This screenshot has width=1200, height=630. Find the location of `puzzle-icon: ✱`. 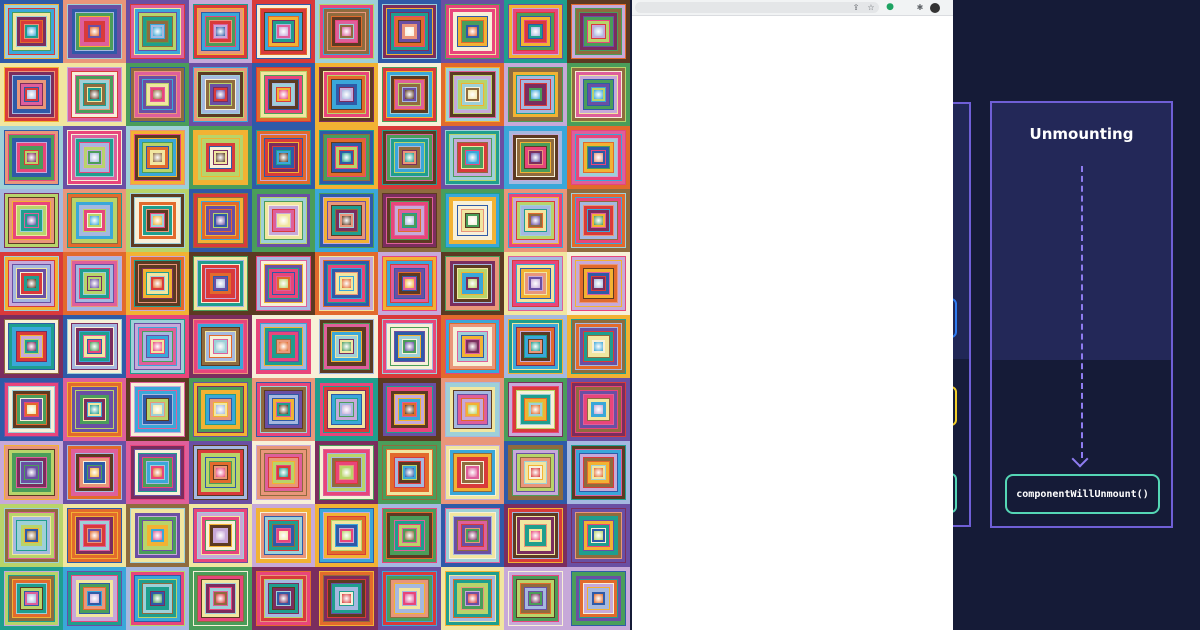

puzzle-icon: ✱ is located at coordinates (920, 7).